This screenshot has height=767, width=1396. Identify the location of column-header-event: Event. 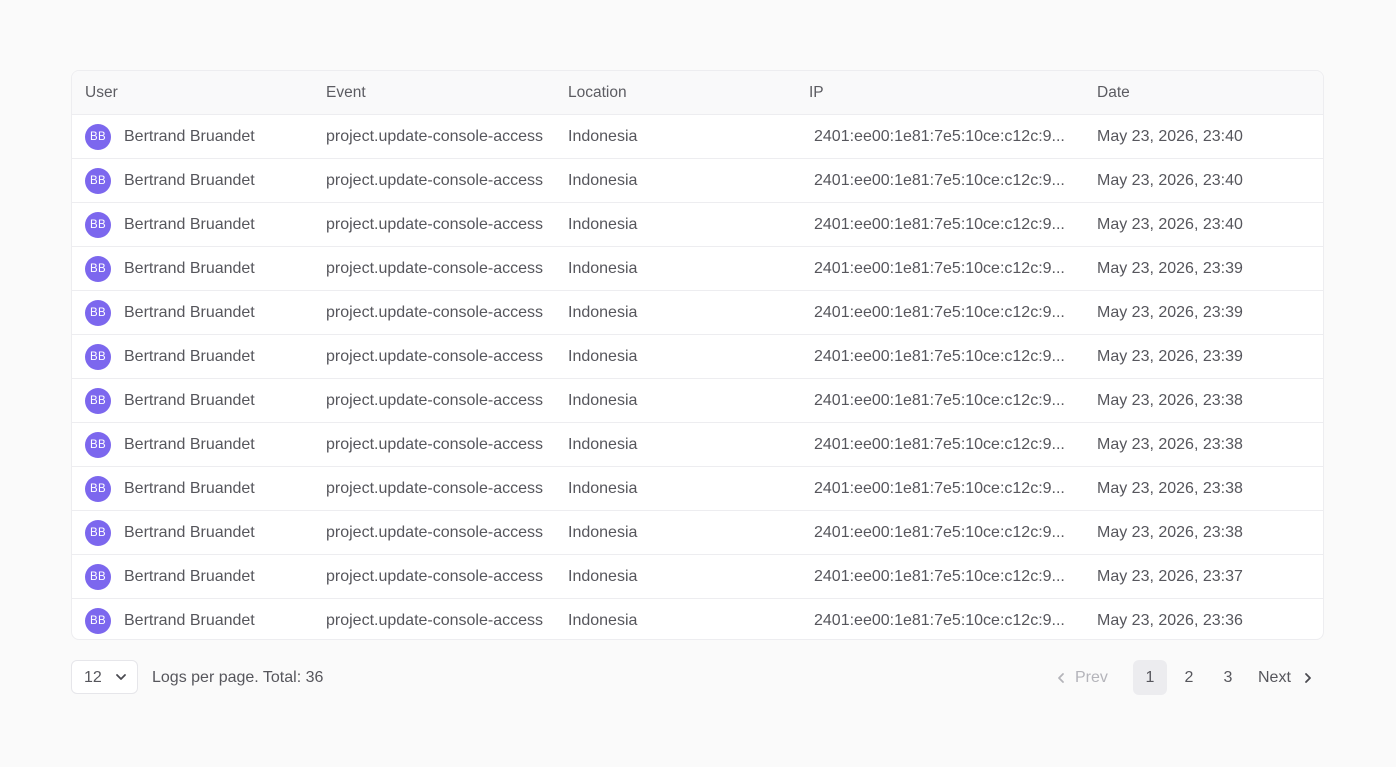
(346, 93).